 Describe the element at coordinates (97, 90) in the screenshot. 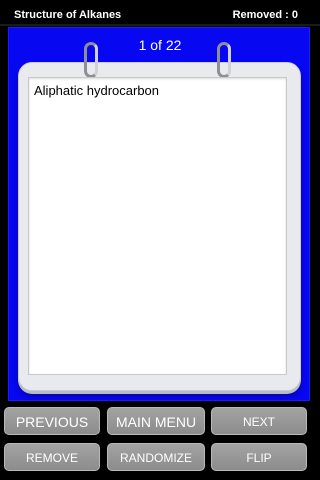

I see `card-text: Aliphatic hydrocarbon` at that location.